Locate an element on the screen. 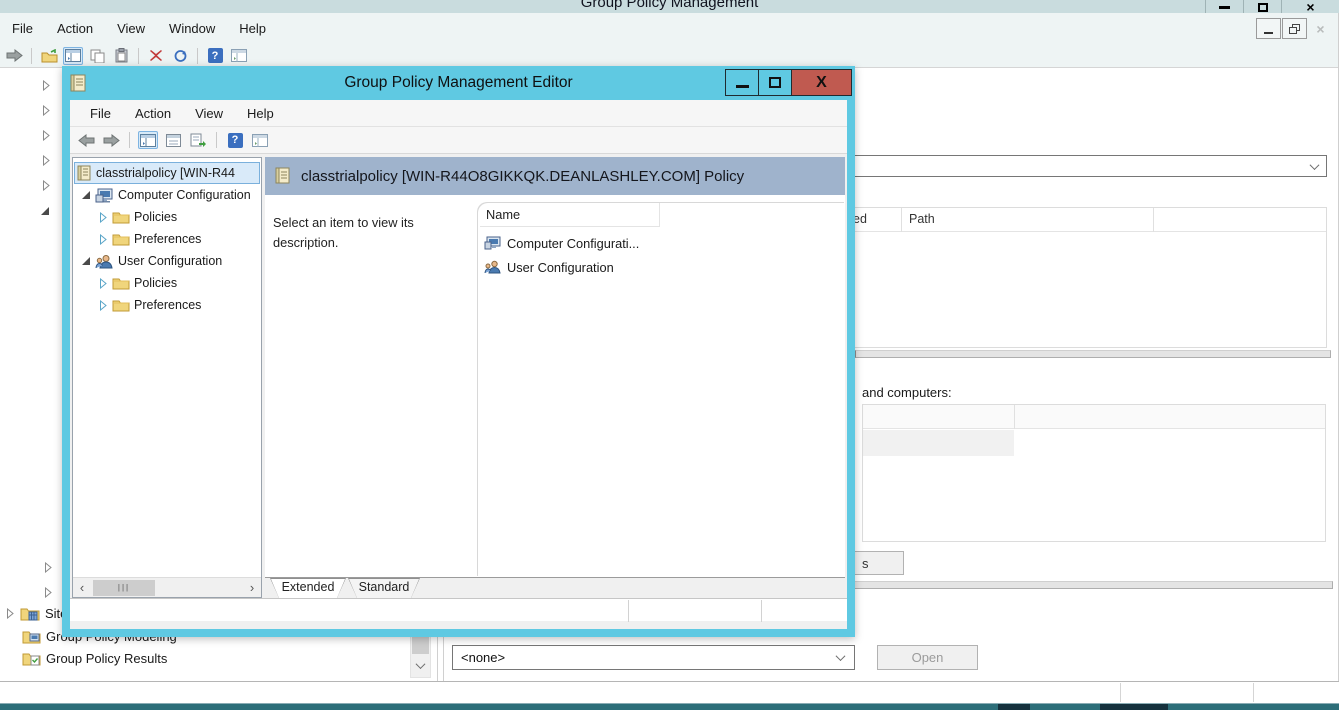  description-text: Select an item to view its description. is located at coordinates (343, 232).